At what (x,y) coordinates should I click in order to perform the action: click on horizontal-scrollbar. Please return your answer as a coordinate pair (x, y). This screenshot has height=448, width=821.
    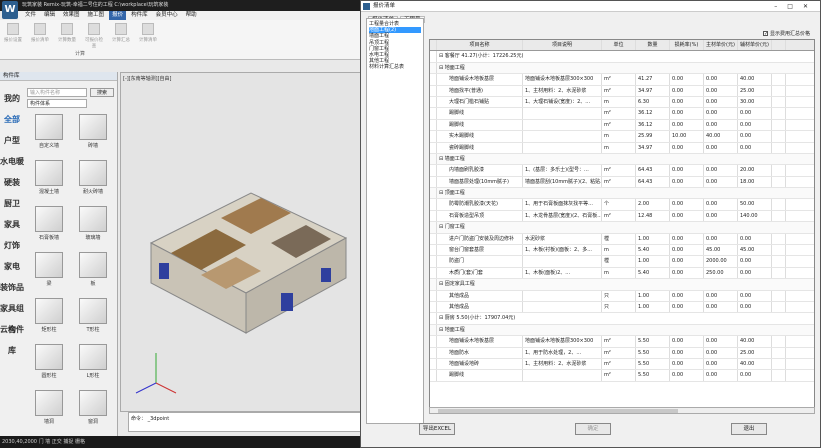
    Looking at the image, I should click on (622, 410).